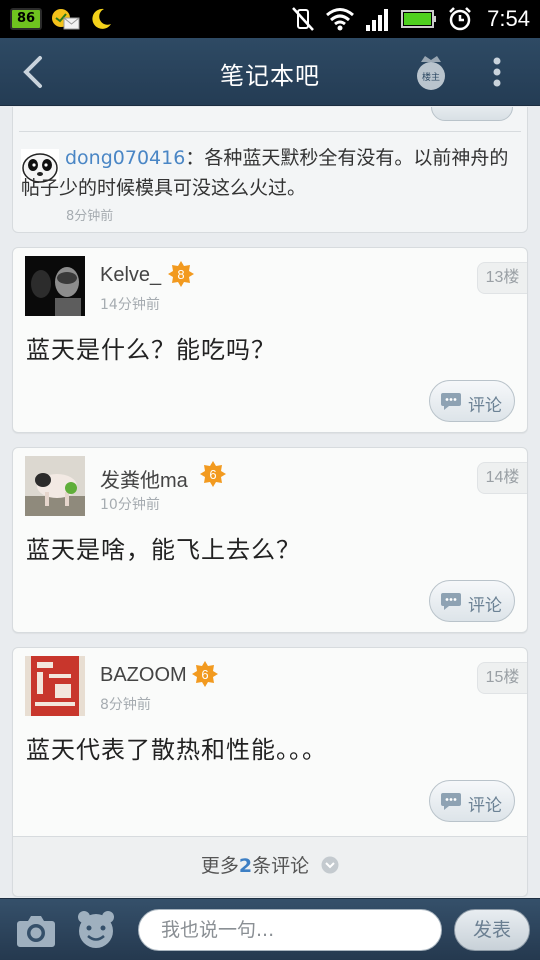 The image size is (540, 960). I want to click on more-vertical-icon, so click(497, 72).